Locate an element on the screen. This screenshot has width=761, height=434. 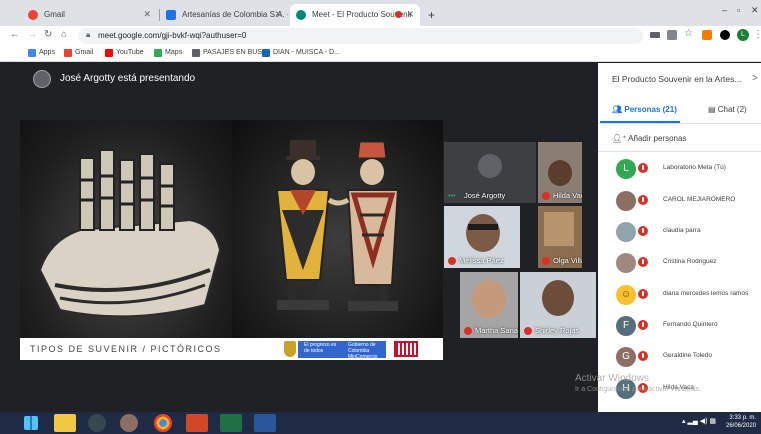
add-person-icon: 👤︎⁺ is located at coordinates (620, 138).